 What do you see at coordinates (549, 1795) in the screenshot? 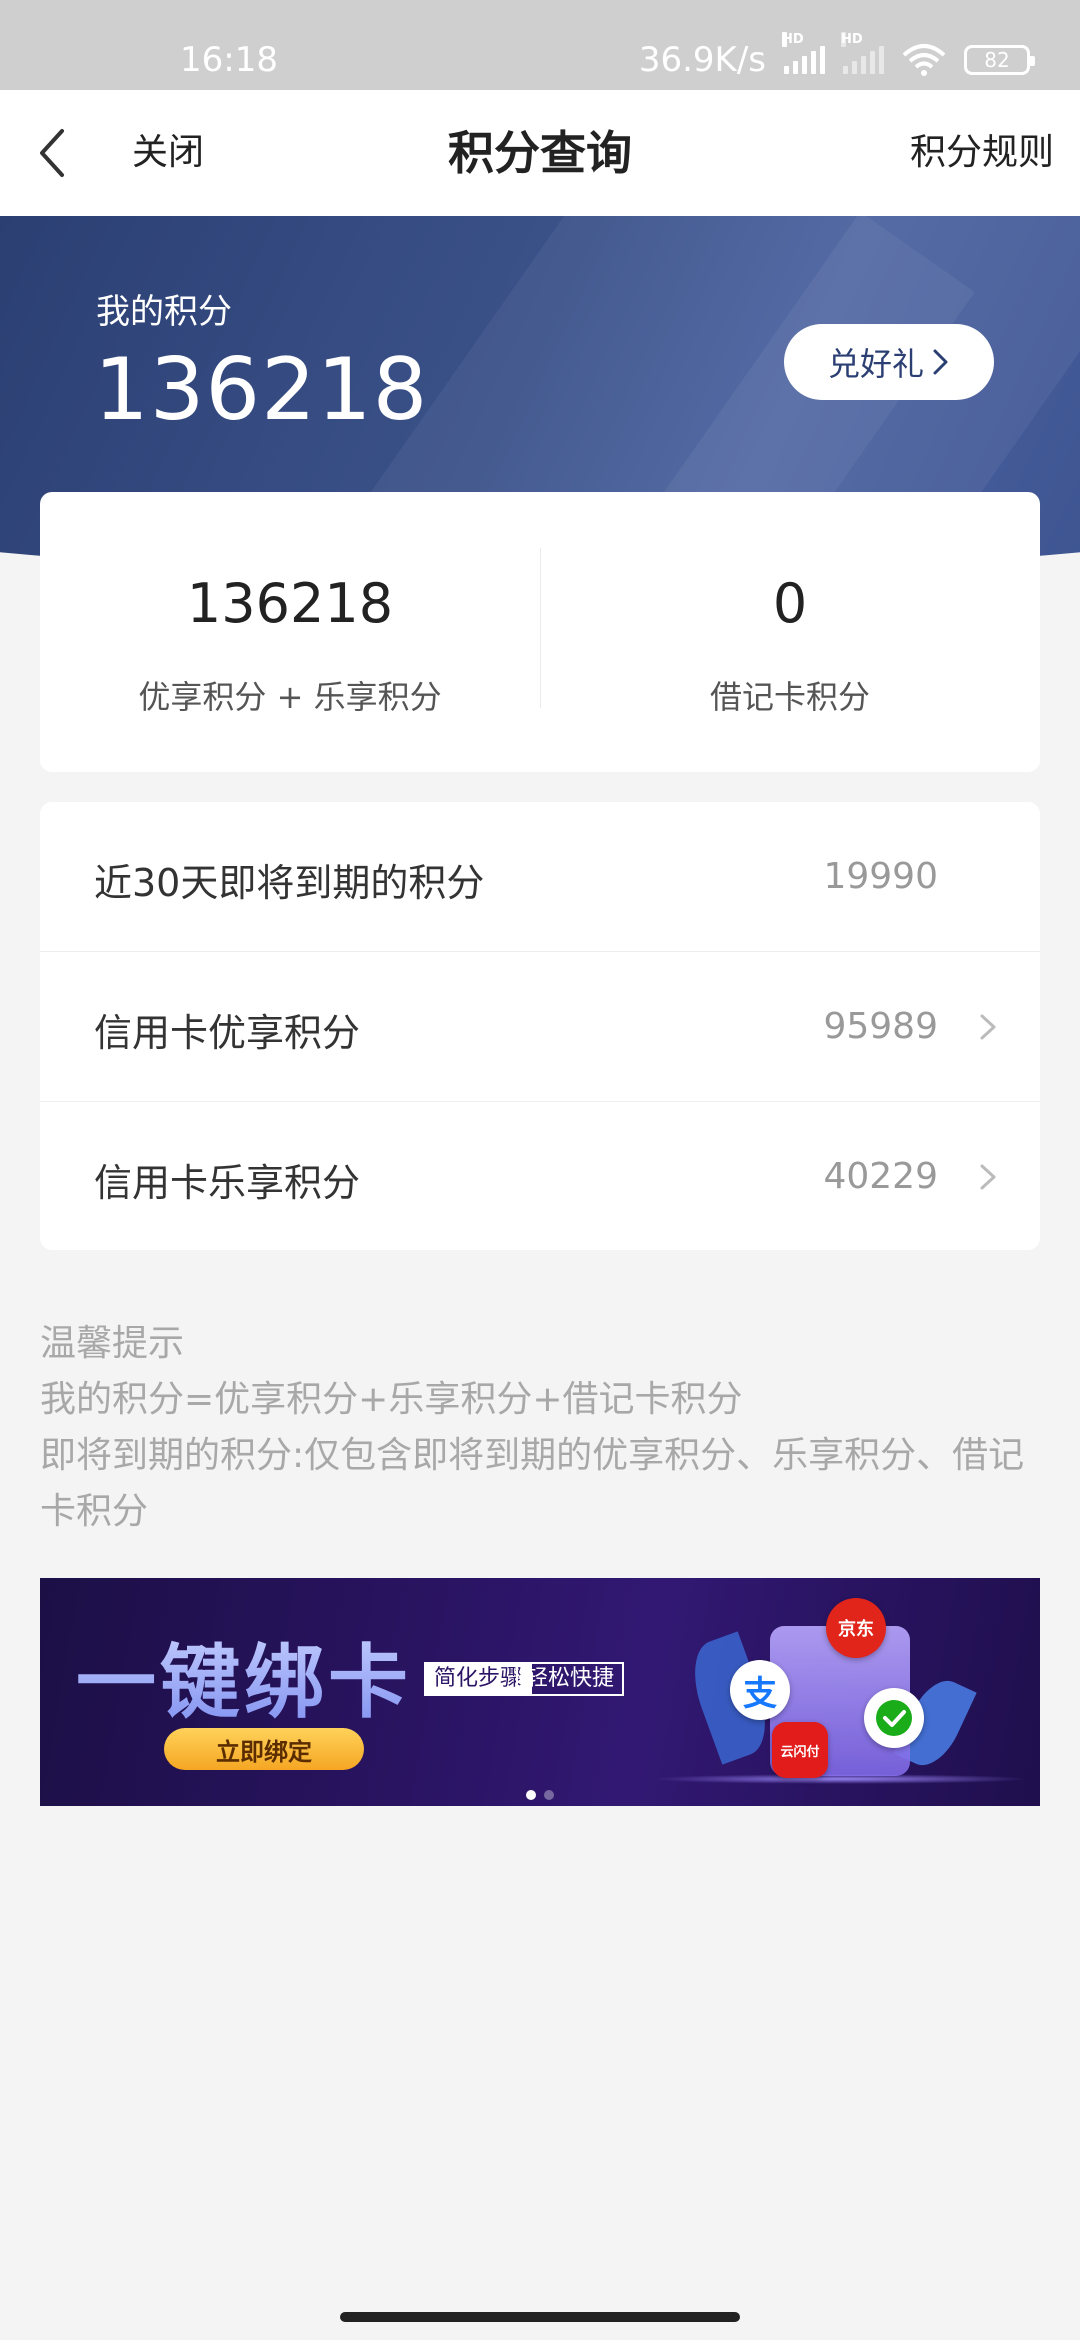
I see `carousel-dot` at bounding box center [549, 1795].